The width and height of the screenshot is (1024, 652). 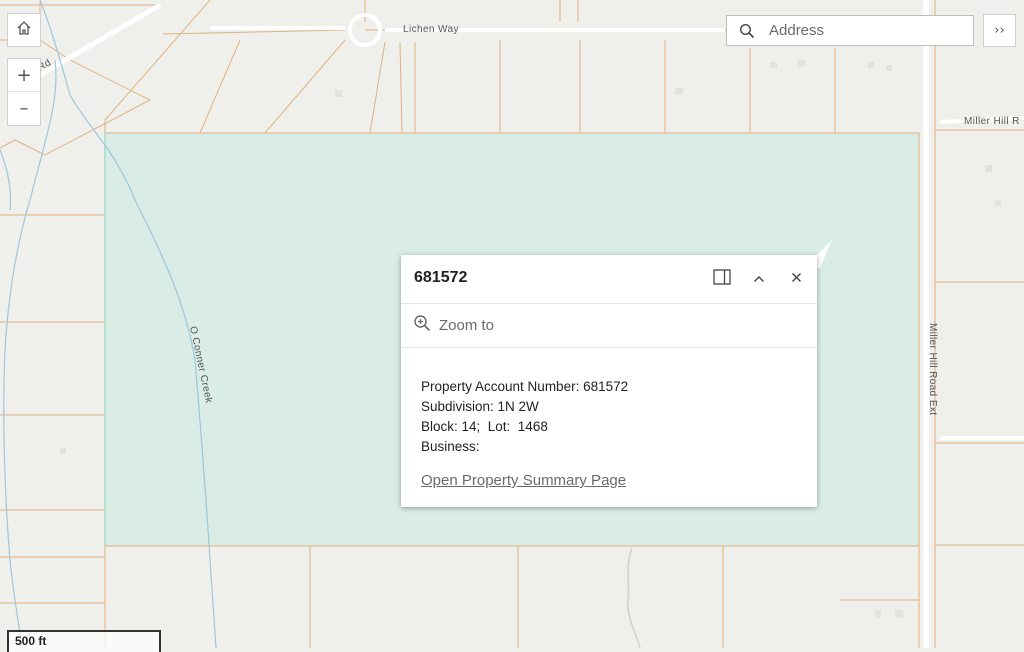 I want to click on open-property-summary-link: Open Property Summary Page, so click(x=523, y=480).